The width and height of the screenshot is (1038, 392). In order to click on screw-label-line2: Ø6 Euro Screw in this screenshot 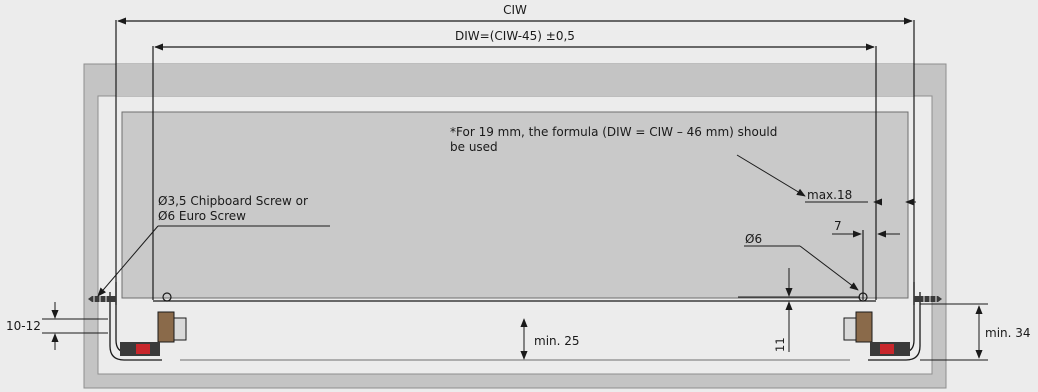, I will do `click(202, 216)`.